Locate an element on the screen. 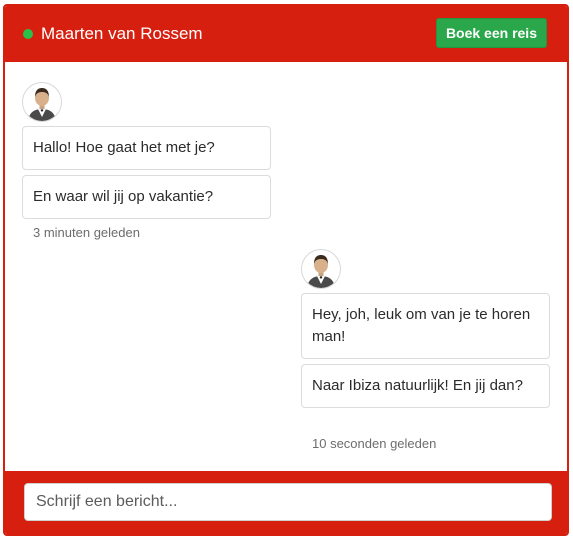  book-trip-button: Boek een reis is located at coordinates (491, 33).